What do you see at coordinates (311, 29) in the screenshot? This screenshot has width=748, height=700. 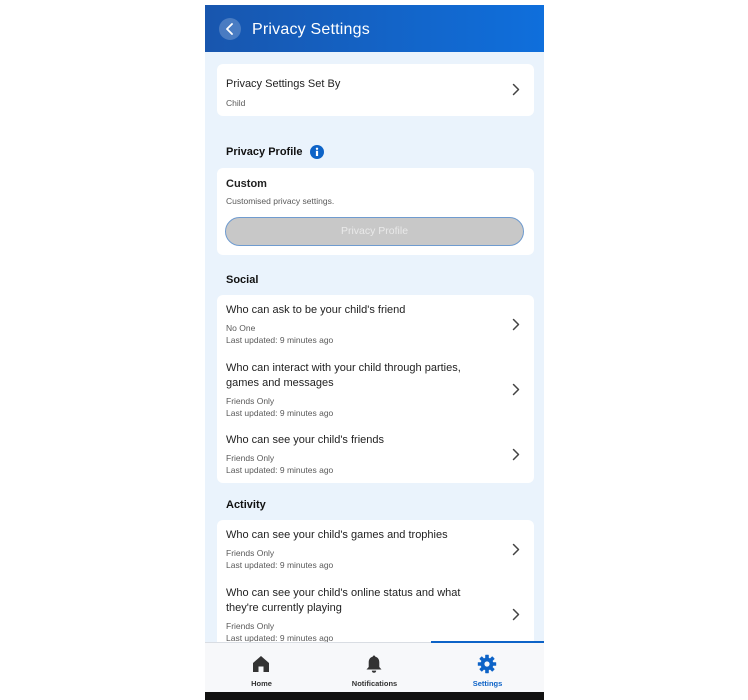 I see `page-title: Privacy Settings` at bounding box center [311, 29].